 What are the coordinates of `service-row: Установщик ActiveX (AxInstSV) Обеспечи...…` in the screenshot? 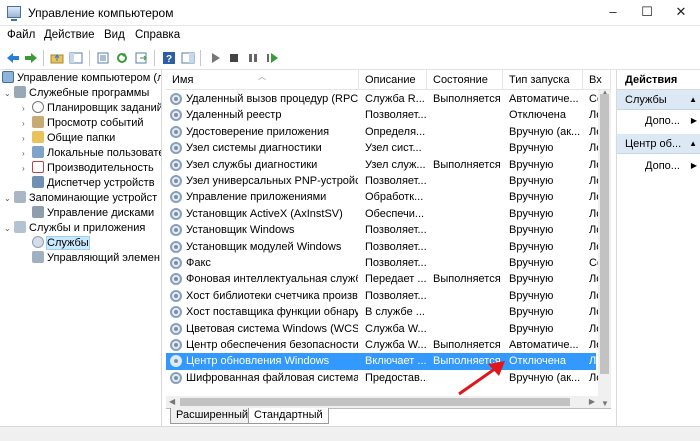 It's located at (384, 214).